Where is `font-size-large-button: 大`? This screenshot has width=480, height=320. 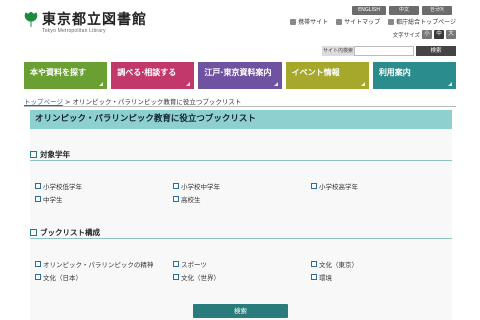
font-size-large-button: 大 is located at coordinates (451, 34).